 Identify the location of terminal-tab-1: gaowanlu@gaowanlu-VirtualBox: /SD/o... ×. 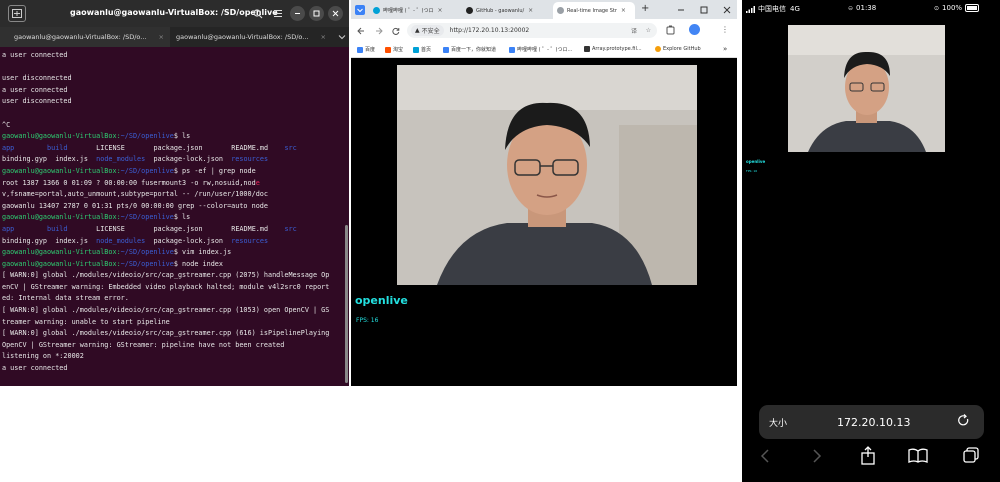
(85, 37).